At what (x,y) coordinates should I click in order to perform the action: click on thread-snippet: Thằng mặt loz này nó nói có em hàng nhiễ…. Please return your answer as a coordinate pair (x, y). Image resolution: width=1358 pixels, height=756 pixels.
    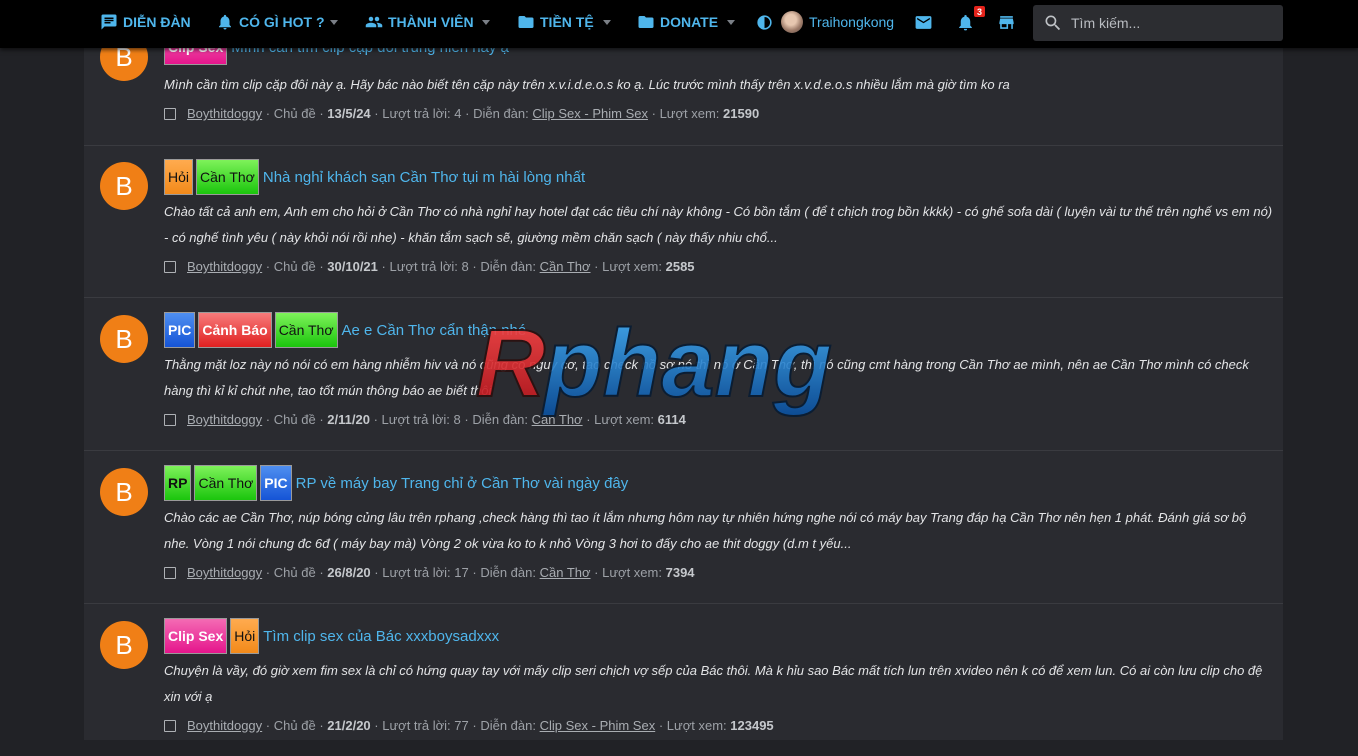
    Looking at the image, I should click on (706, 377).